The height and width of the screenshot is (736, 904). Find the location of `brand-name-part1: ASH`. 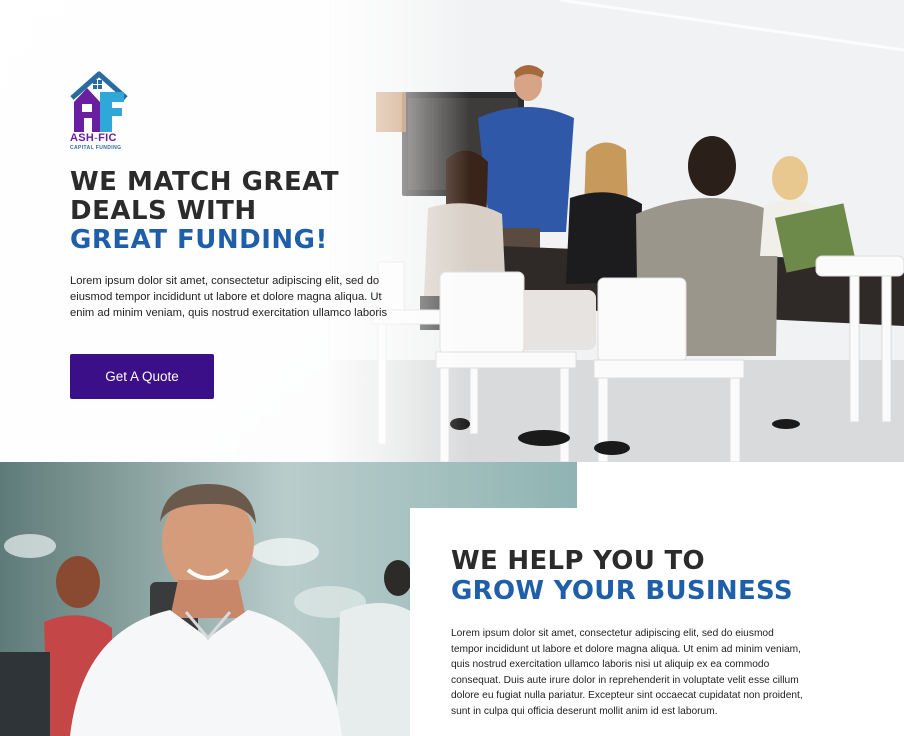

brand-name-part1: ASH is located at coordinates (82, 138).